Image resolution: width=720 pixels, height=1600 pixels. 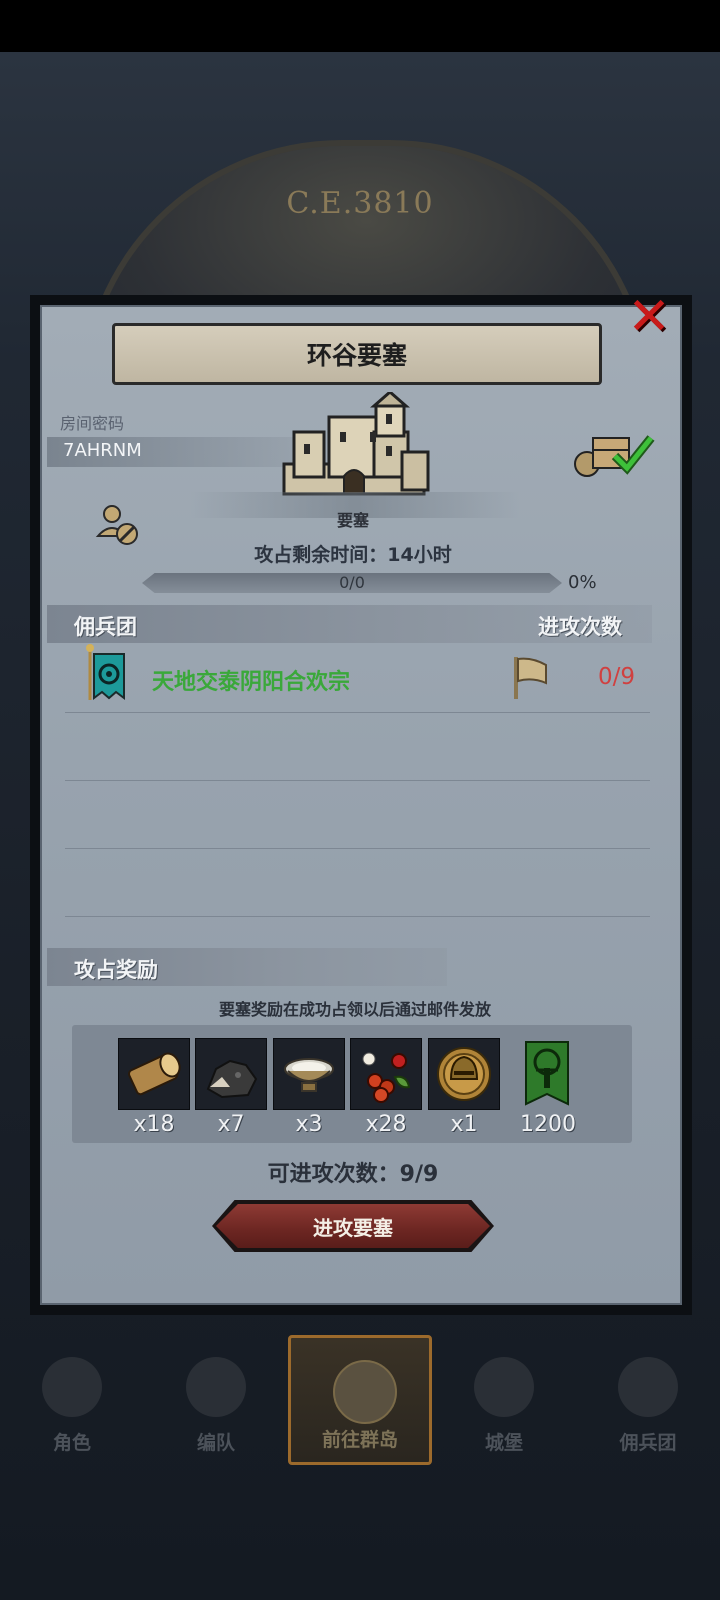 I want to click on attacks-header: 进攻次数, so click(x=580, y=627).